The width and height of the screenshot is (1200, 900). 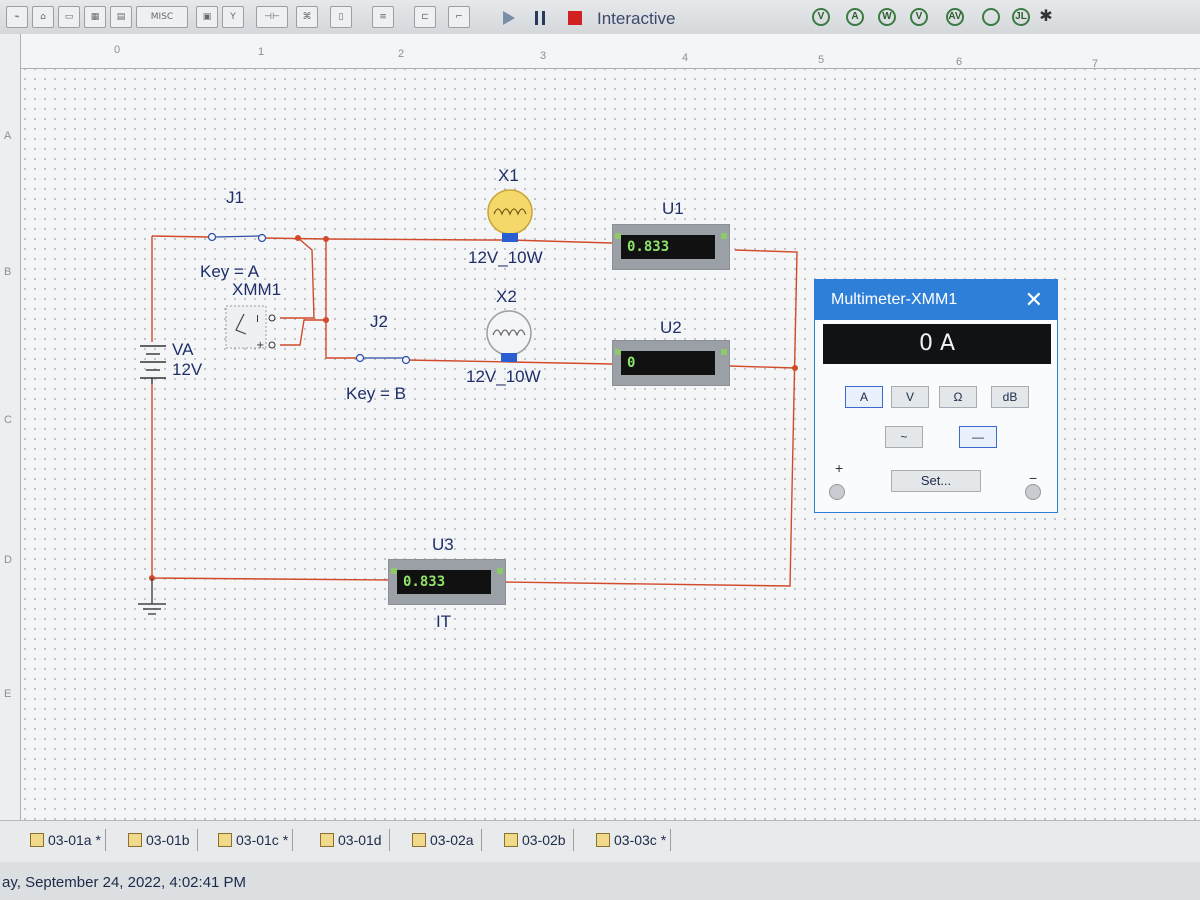 What do you see at coordinates (187, 369) in the screenshot?
I see `source-value-label: 12V` at bounding box center [187, 369].